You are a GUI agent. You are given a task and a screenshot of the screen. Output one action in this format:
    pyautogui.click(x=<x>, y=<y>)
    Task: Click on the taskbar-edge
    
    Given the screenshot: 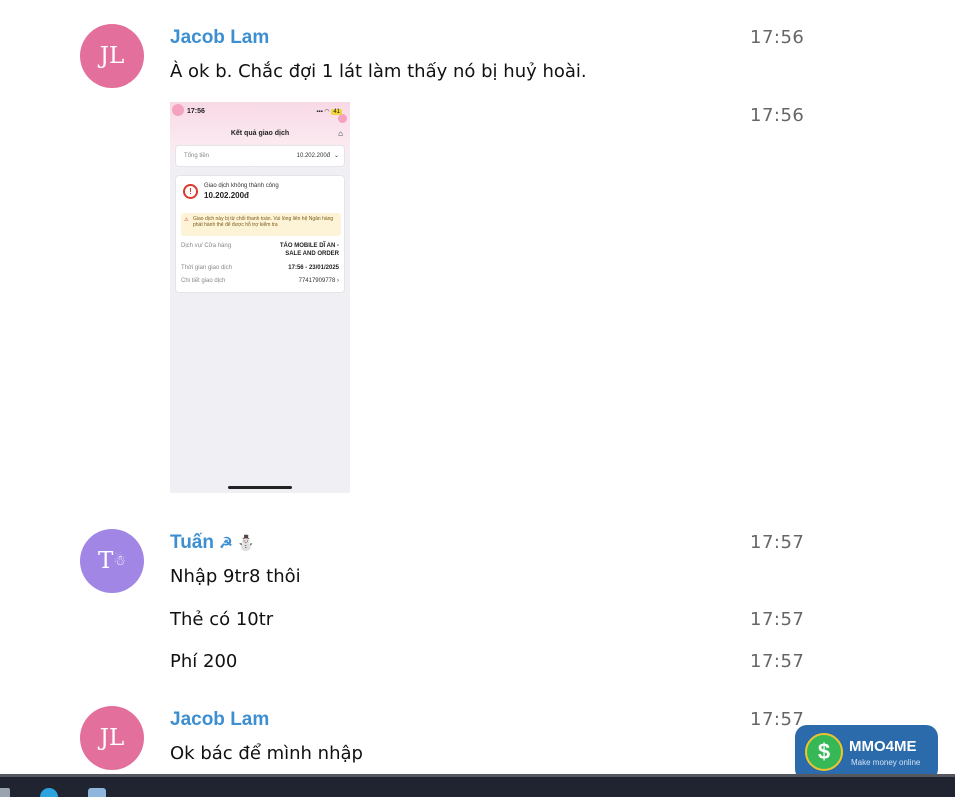 What is the action you would take?
    pyautogui.click(x=477, y=775)
    